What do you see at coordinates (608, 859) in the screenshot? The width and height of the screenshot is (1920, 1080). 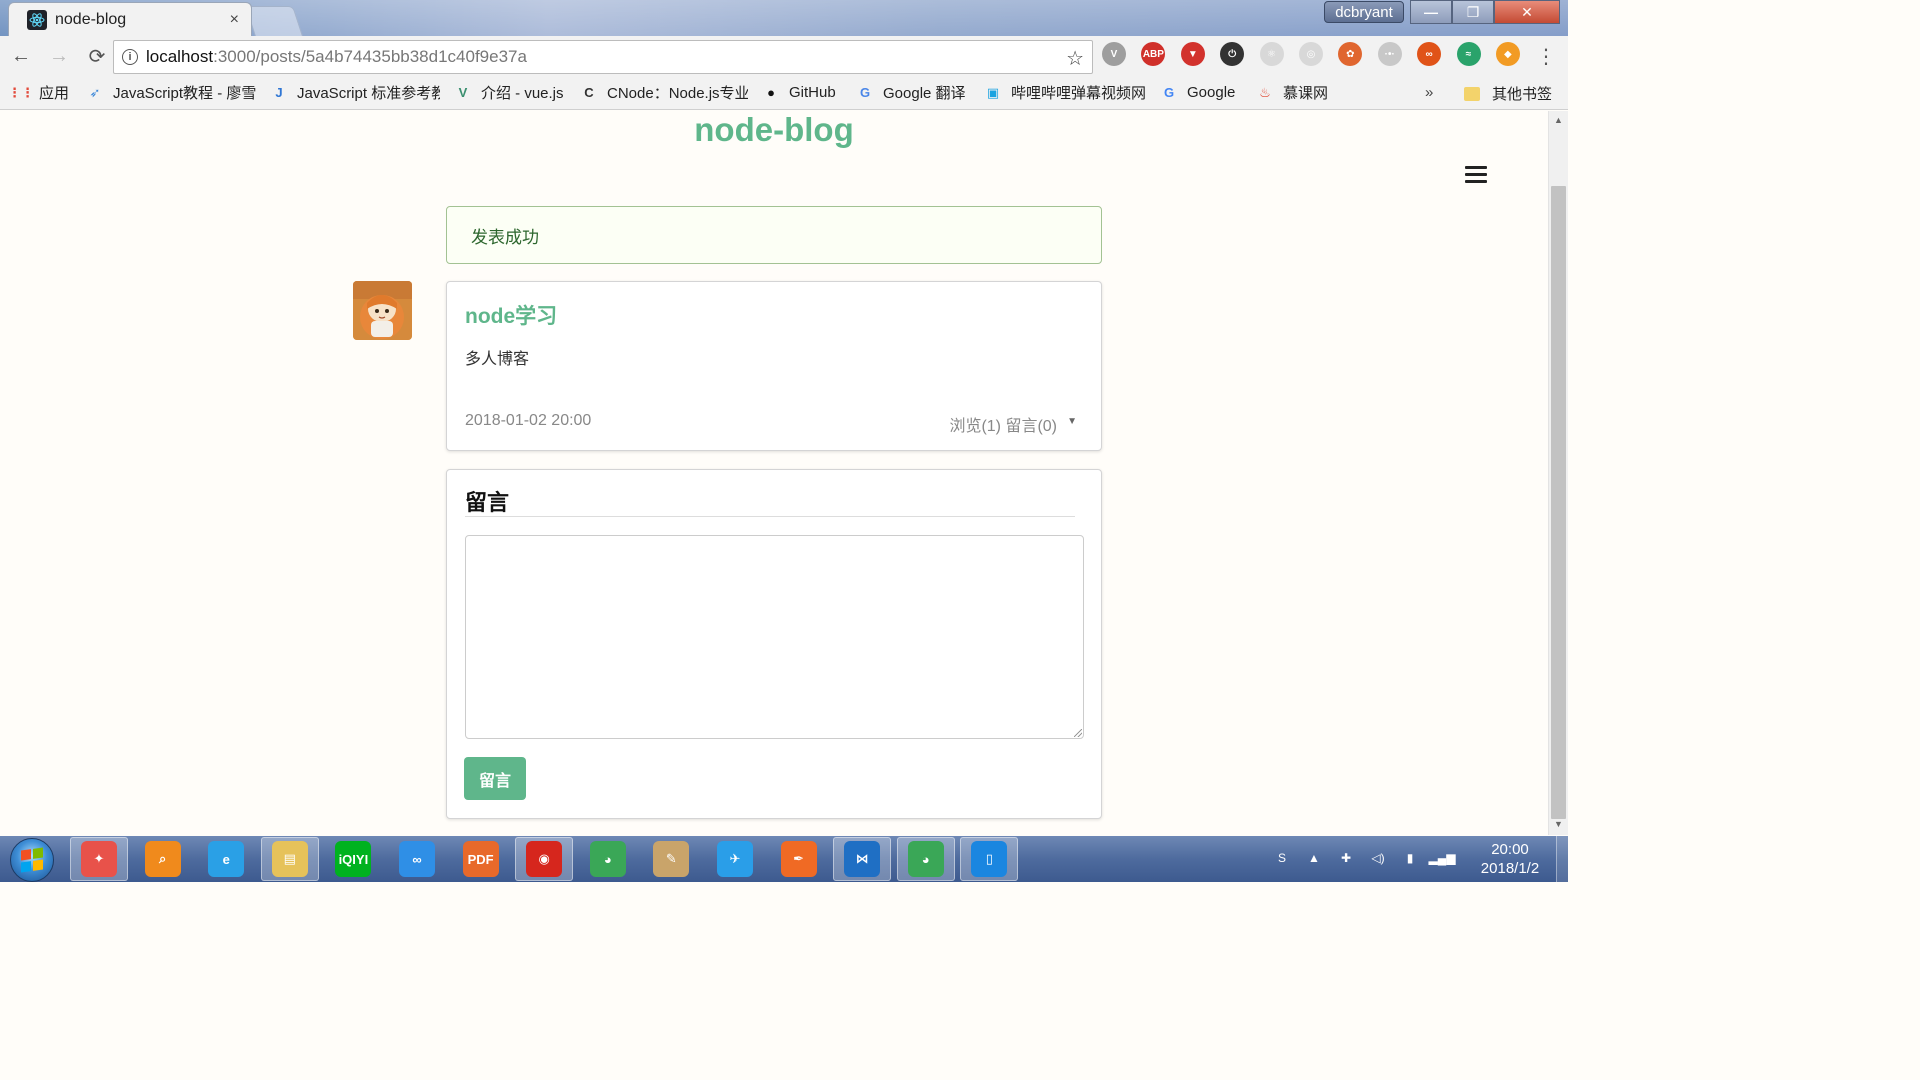 I see `taskbar-chrome: ◕` at bounding box center [608, 859].